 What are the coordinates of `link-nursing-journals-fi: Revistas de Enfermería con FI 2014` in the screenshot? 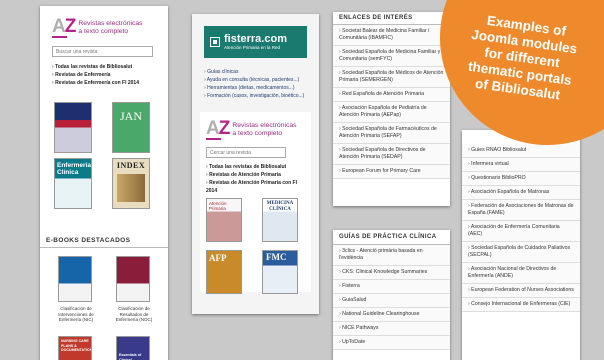 It's located at (106, 83).